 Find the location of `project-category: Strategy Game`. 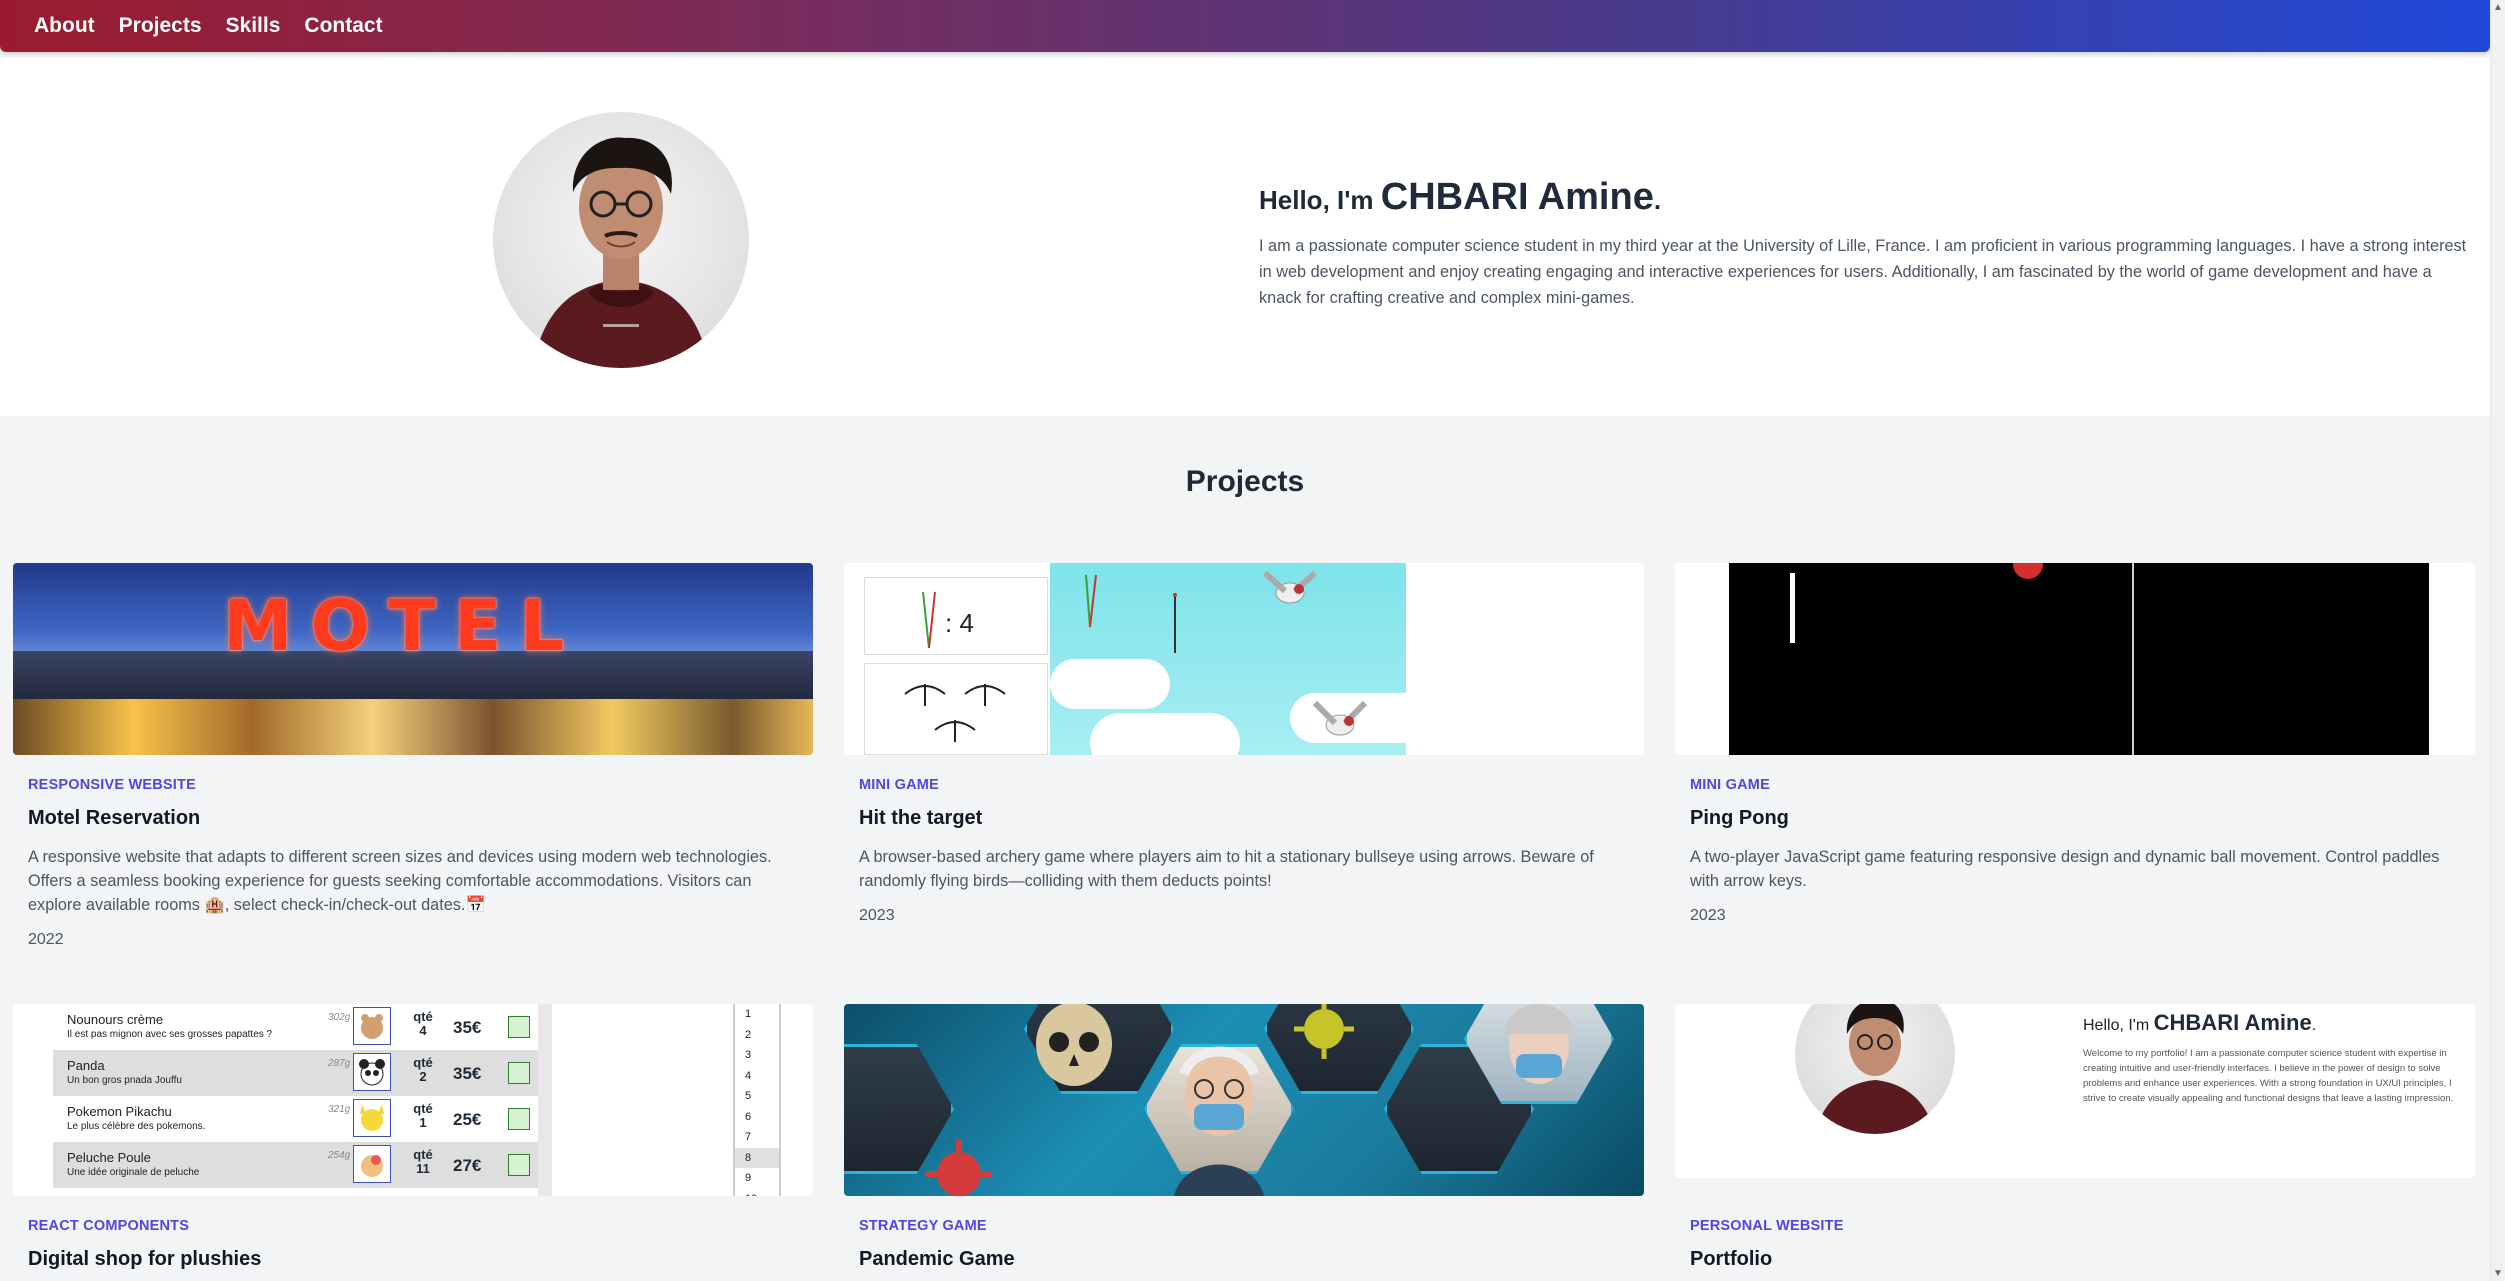

project-category: Strategy Game is located at coordinates (923, 1226).